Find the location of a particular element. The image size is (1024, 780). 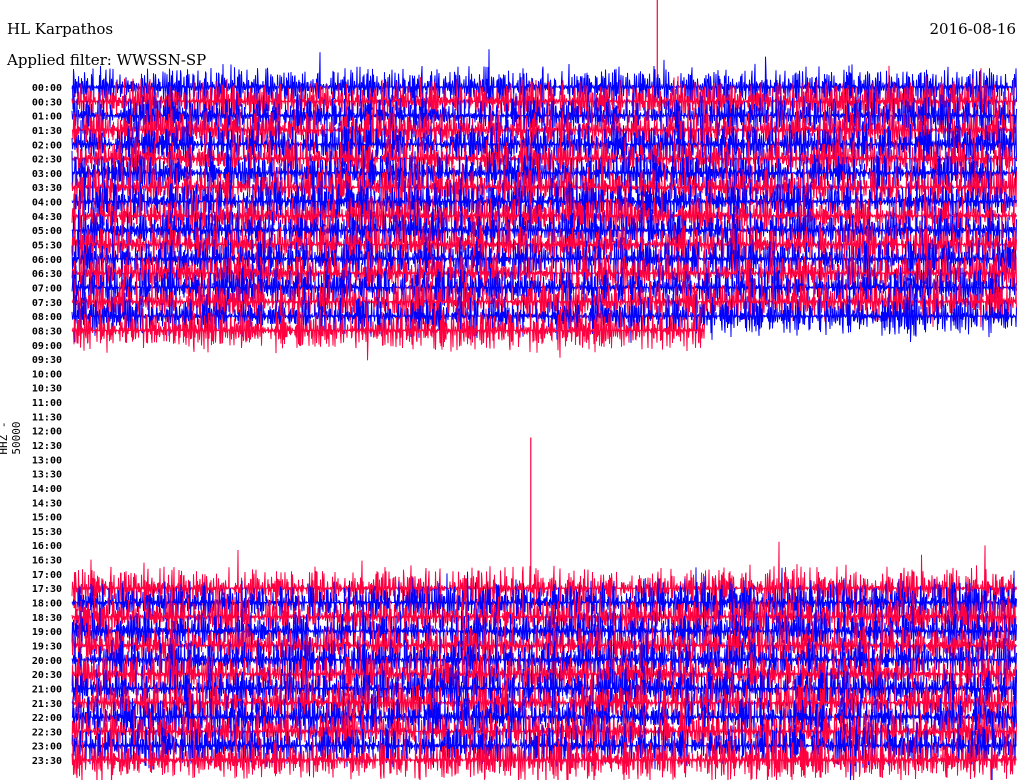

row-time-label: 11:30 is located at coordinates (47, 417).